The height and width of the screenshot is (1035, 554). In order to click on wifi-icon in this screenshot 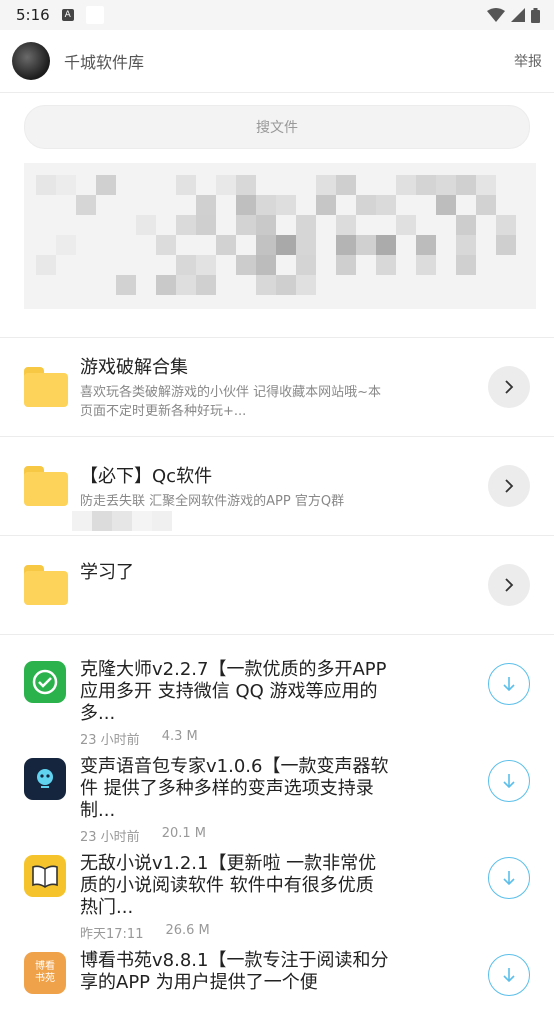, I will do `click(496, 15)`.